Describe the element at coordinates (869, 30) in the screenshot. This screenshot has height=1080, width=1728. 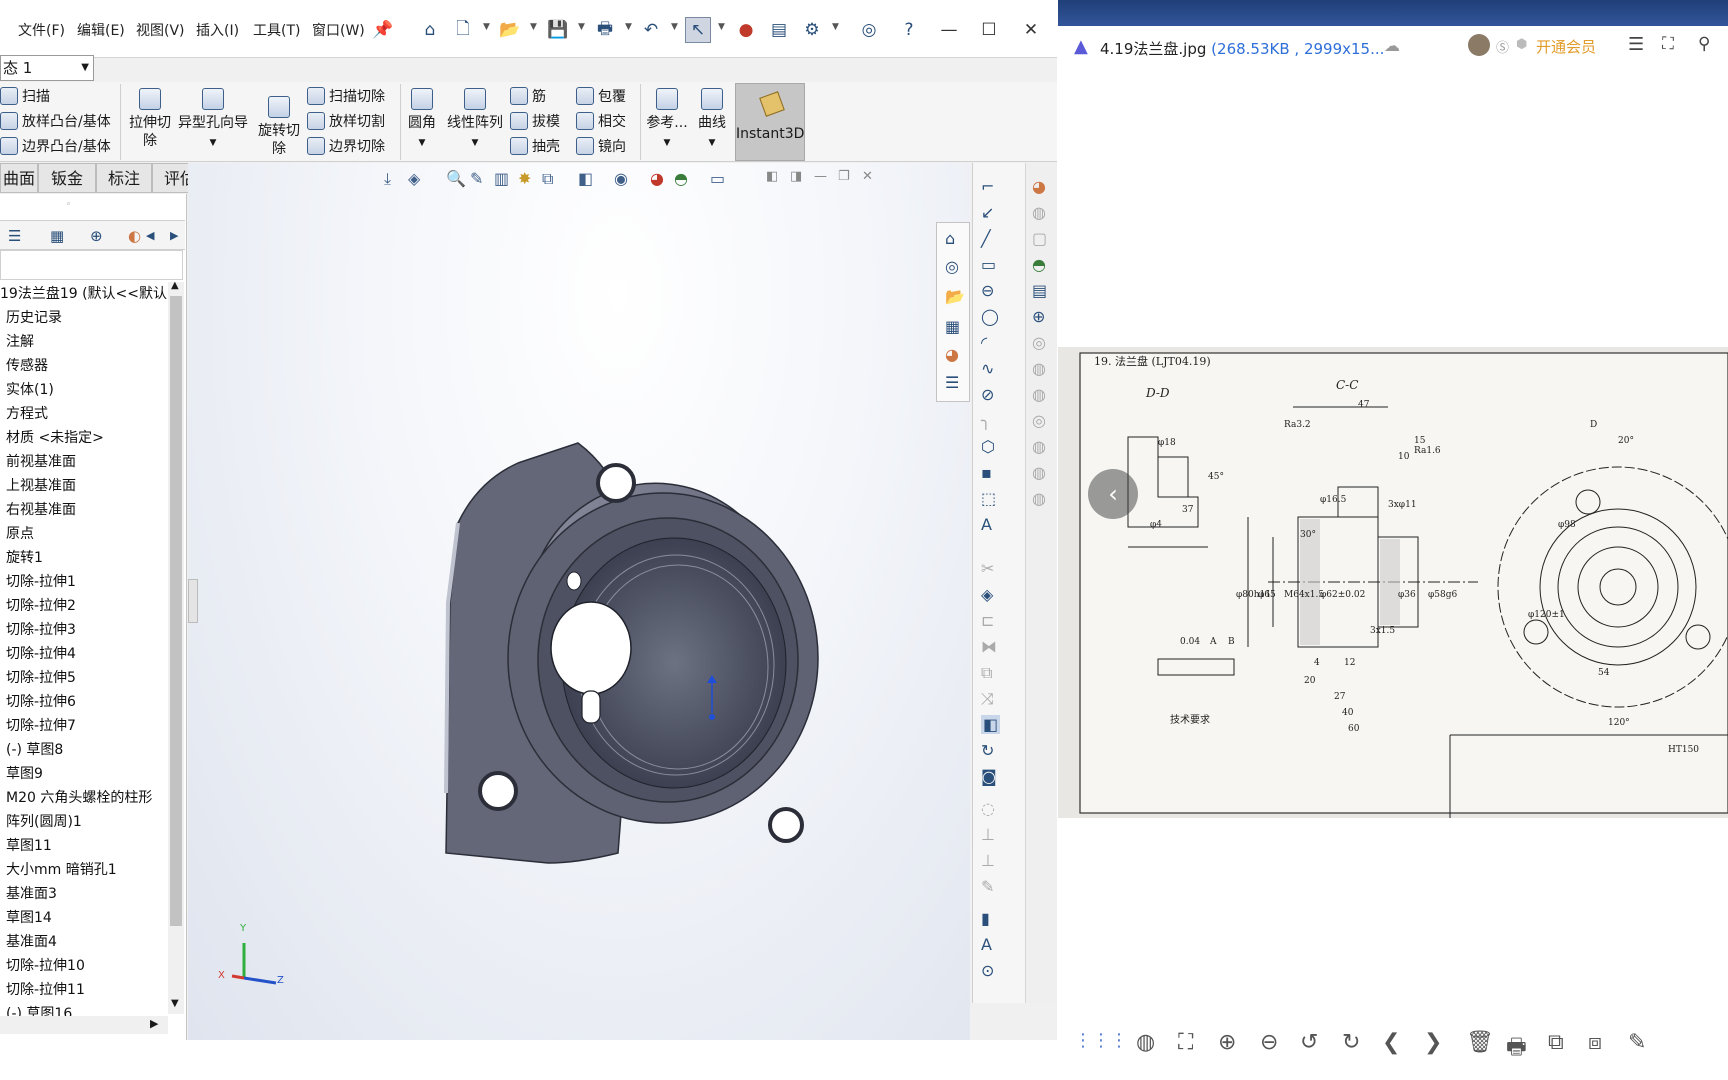
I see `user-account-icon: ◎` at that location.